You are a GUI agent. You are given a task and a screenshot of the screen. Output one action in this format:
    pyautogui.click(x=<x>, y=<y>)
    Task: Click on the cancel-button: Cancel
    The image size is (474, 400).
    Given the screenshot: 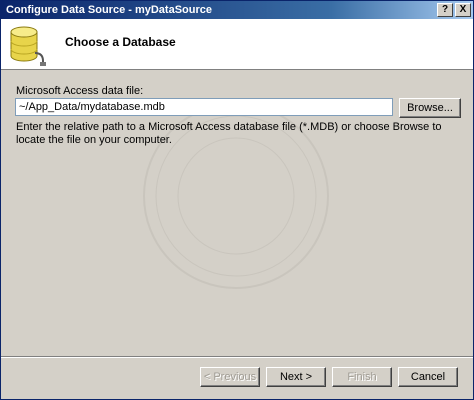 What is the action you would take?
    pyautogui.click(x=428, y=377)
    